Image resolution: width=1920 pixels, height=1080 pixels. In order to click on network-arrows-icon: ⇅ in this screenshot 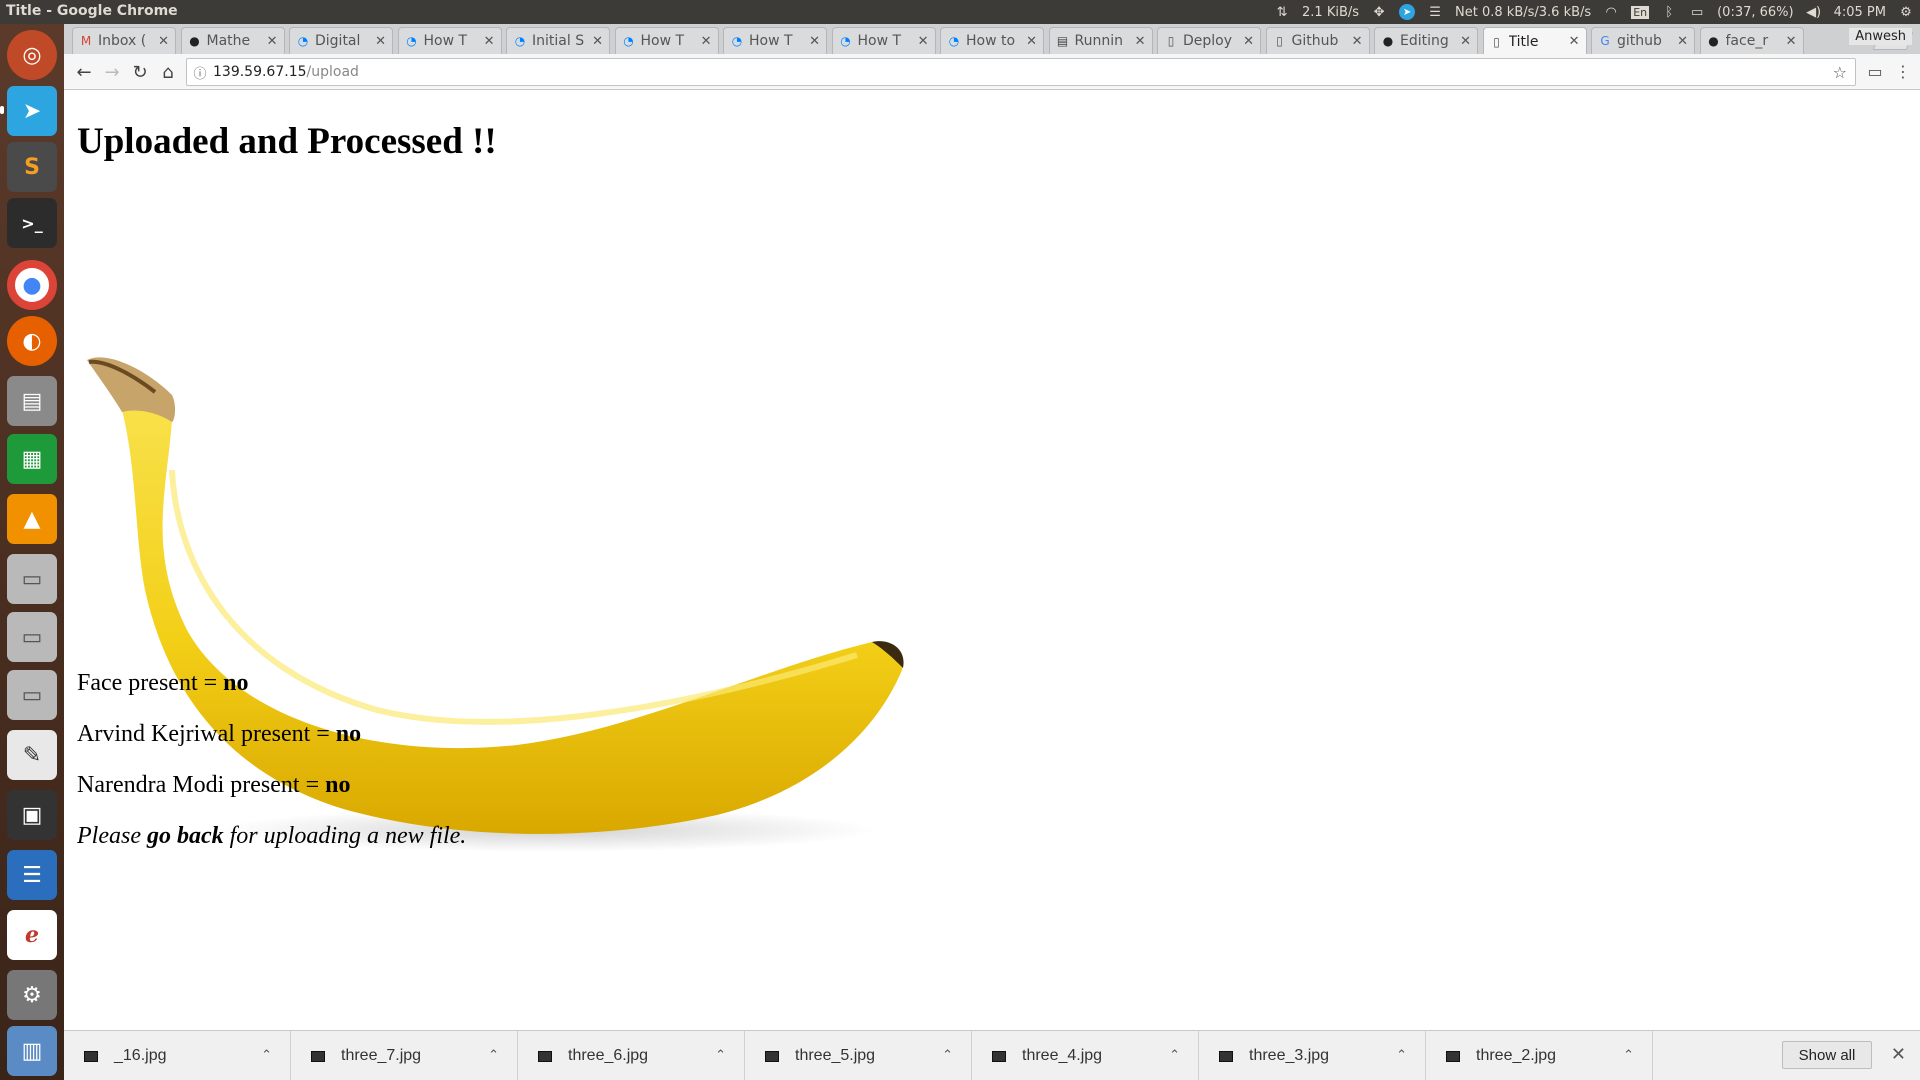, I will do `click(1282, 12)`.